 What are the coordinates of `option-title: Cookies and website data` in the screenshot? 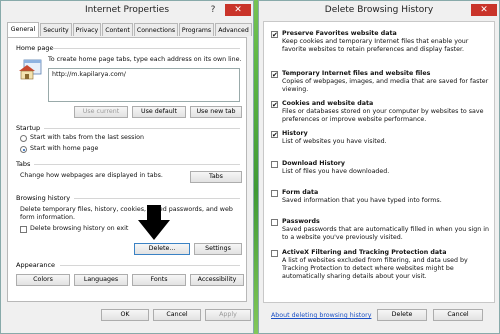 It's located at (328, 103).